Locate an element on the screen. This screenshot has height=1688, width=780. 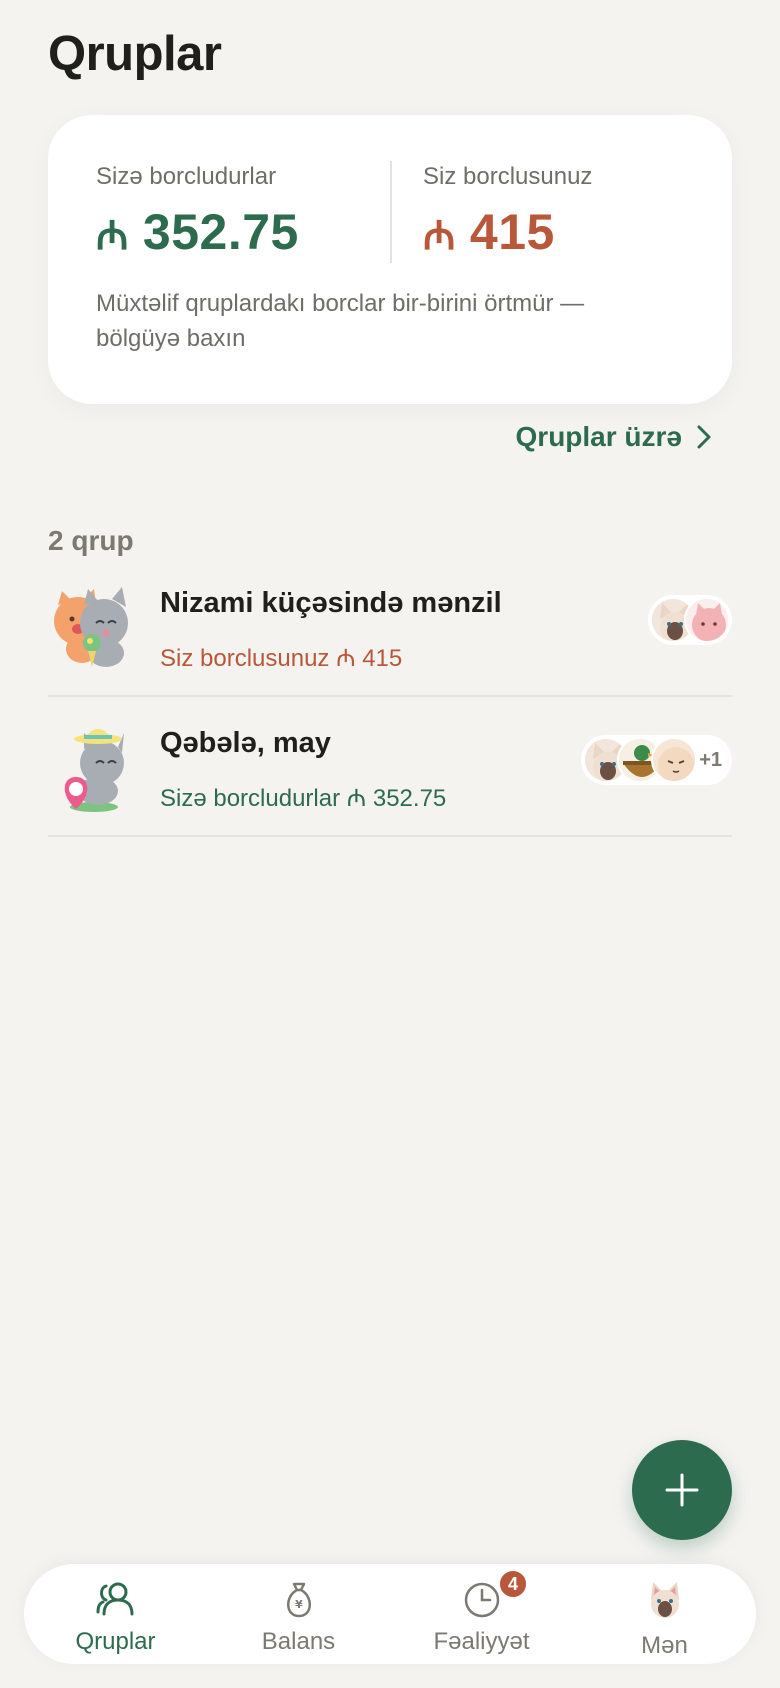
group-name: Nizami küçəsində mənzil is located at coordinates (331, 603).